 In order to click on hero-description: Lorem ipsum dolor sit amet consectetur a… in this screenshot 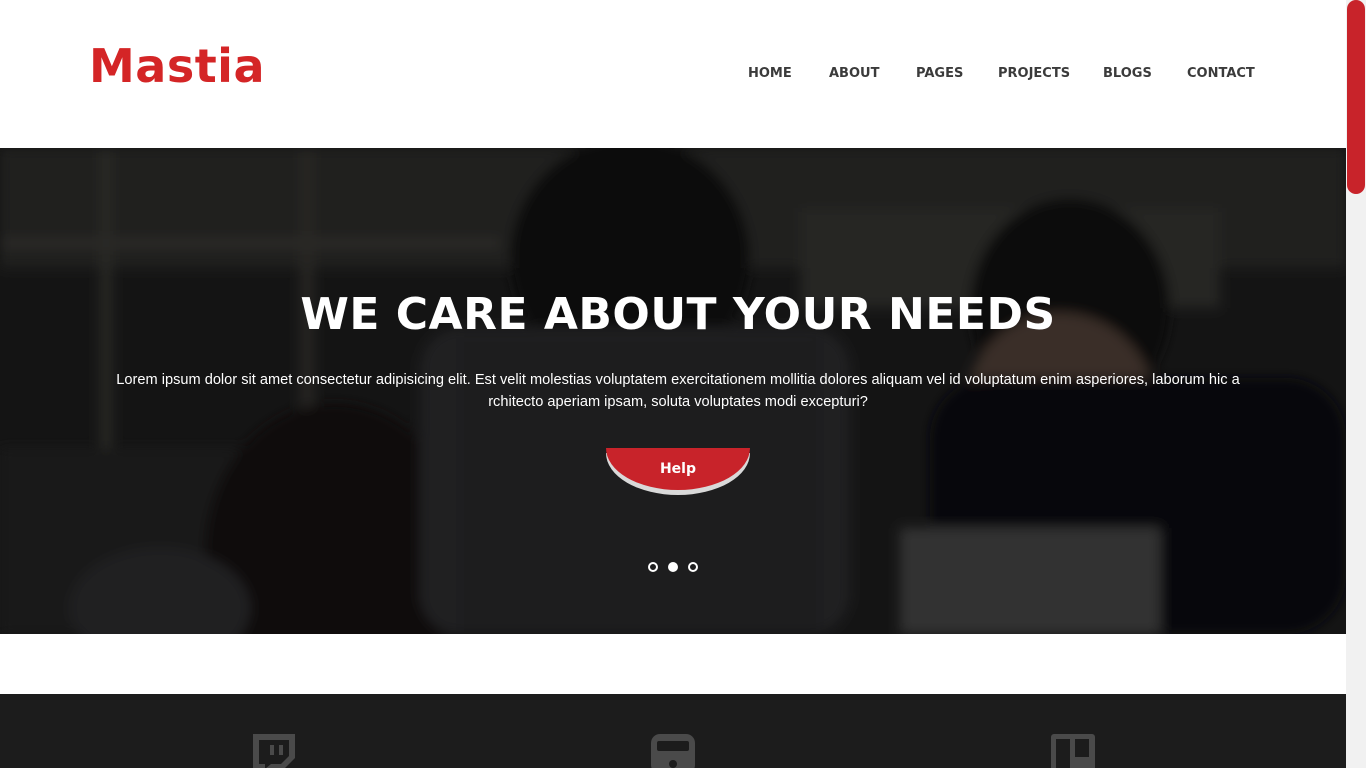, I will do `click(678, 391)`.